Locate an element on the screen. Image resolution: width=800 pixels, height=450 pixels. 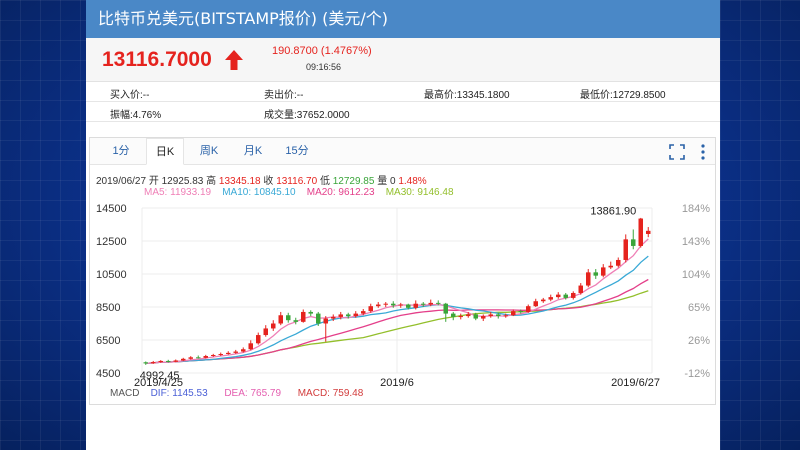
up-arrow-icon is located at coordinates (234, 60).